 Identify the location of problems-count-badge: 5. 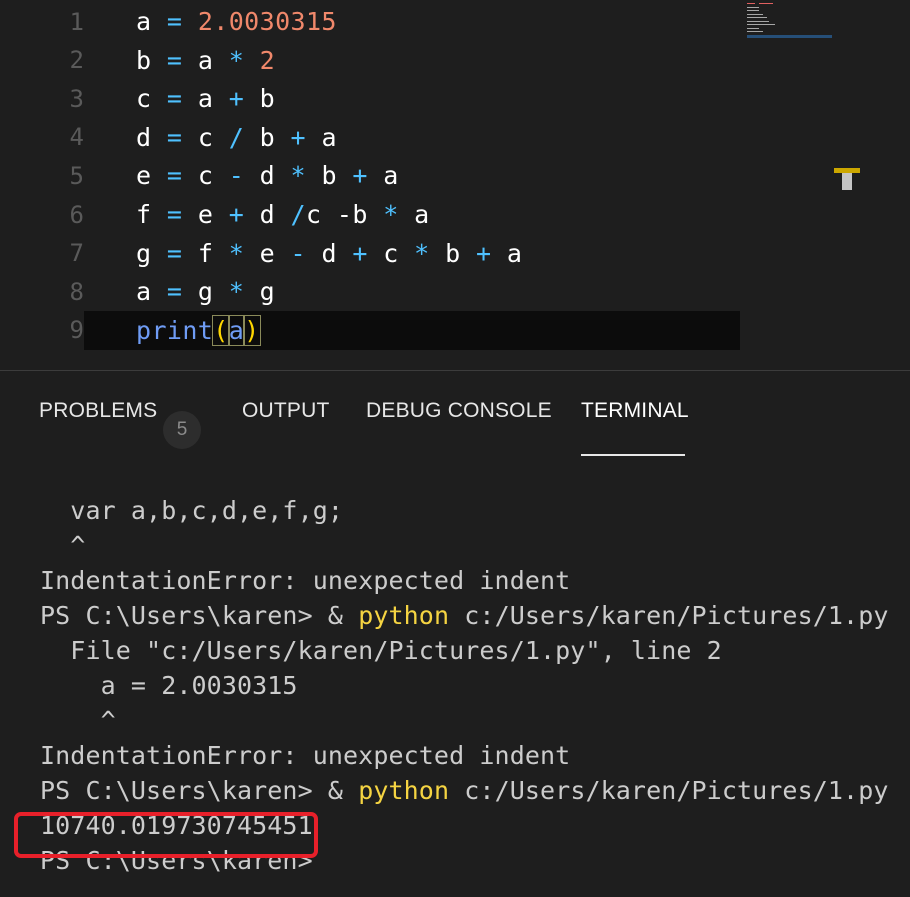
(182, 430).